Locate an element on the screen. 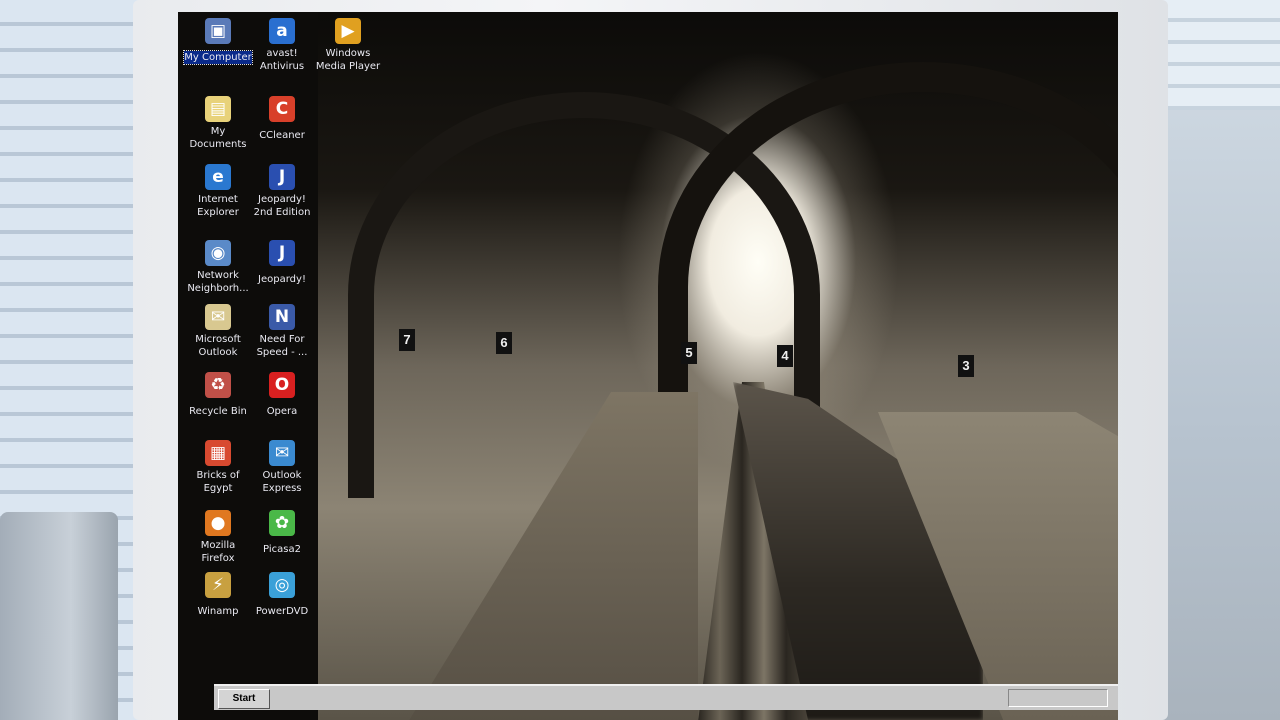  desktop-icon: ▶ Windows Media Player is located at coordinates (348, 46).